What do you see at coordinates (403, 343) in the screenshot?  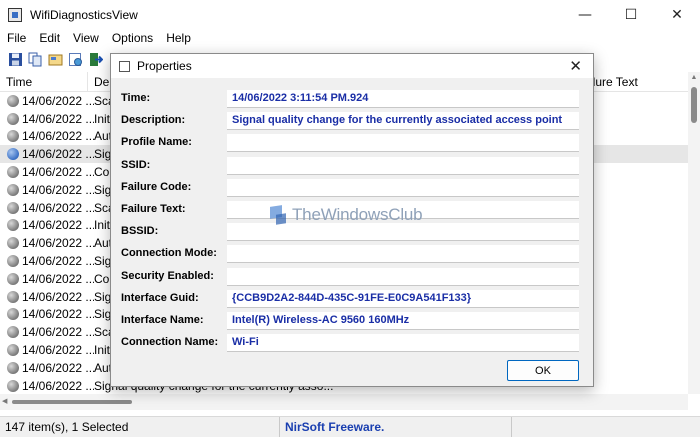 I see `property-value-field: Wi-Fi` at bounding box center [403, 343].